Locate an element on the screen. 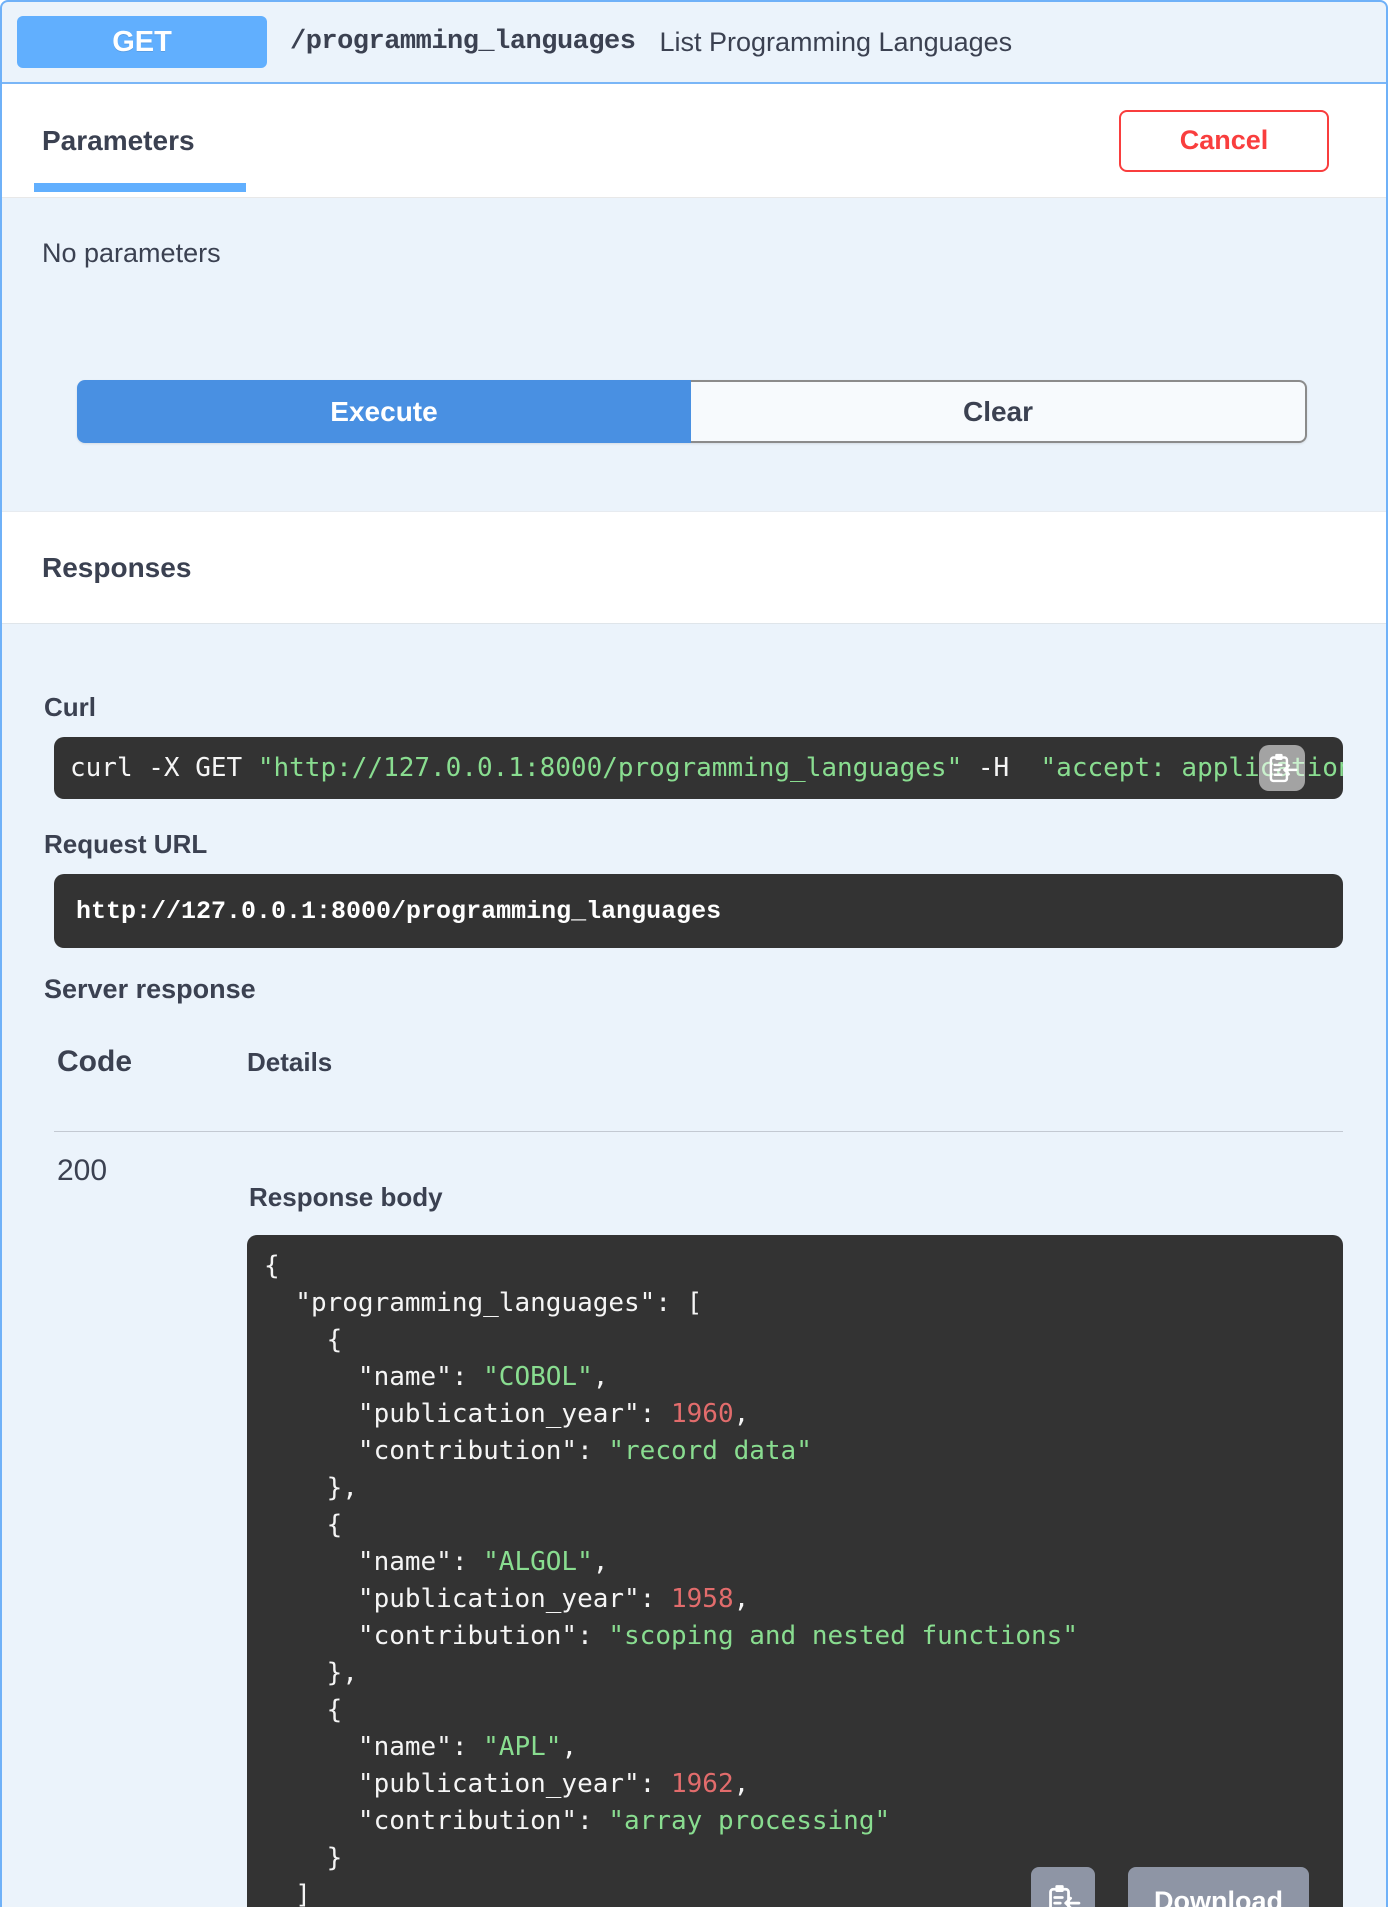 This screenshot has height=1907, width=1388. download-button: Download is located at coordinates (1218, 1887).